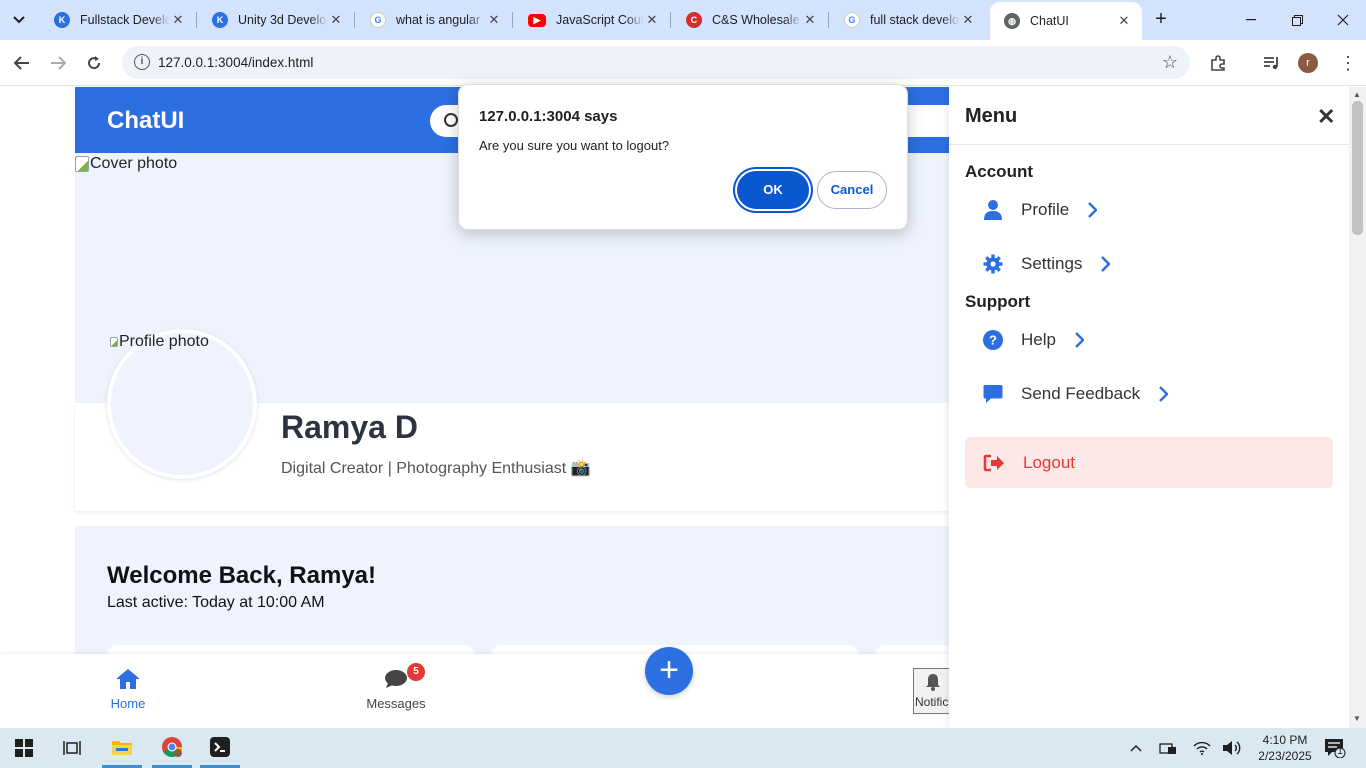 Image resolution: width=1366 pixels, height=768 pixels. I want to click on dialog-title: 127.0.0.1:3004 says, so click(548, 116).